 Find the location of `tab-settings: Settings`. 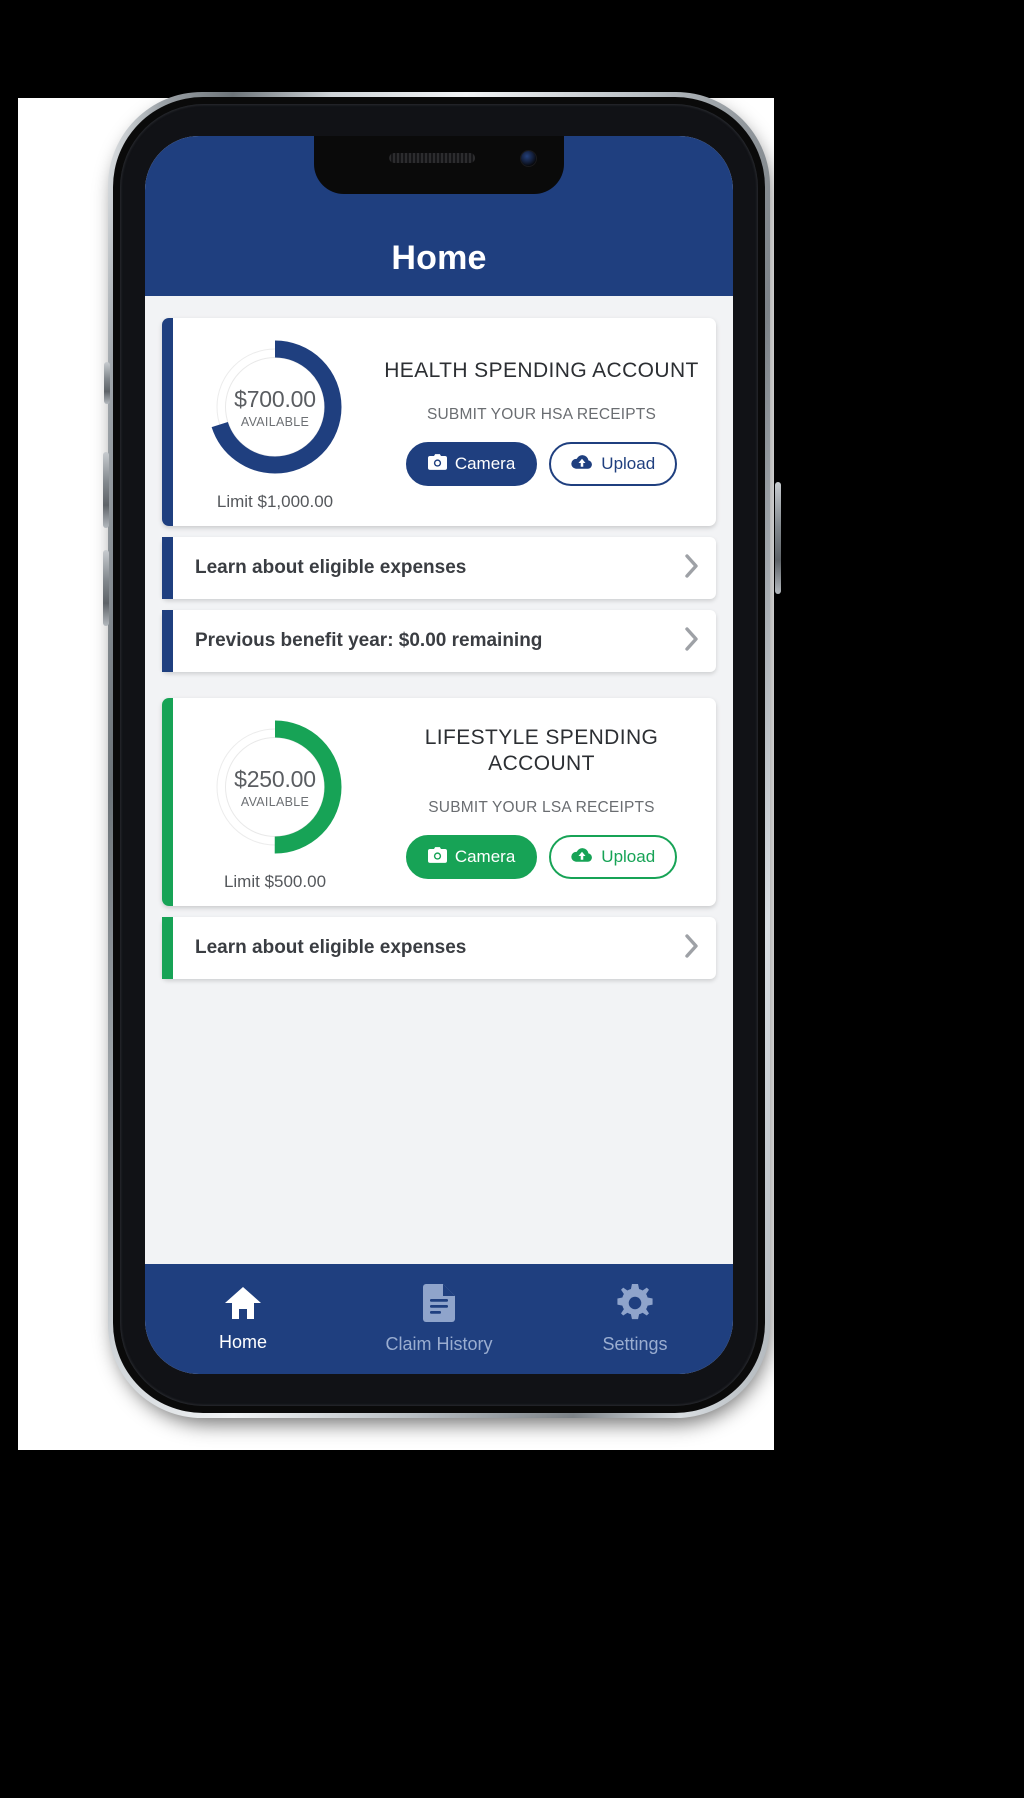

tab-settings: Settings is located at coordinates (635, 1319).